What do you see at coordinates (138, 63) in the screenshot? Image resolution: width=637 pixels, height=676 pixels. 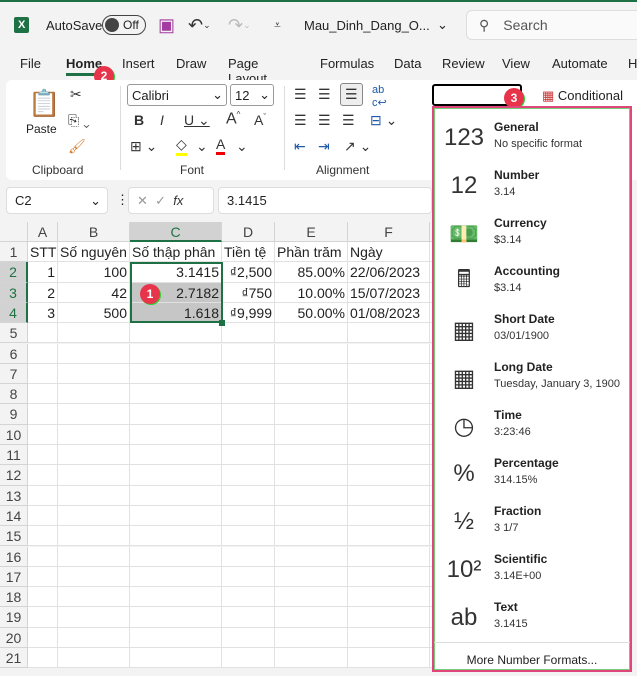 I see `tab-insert: Insert` at bounding box center [138, 63].